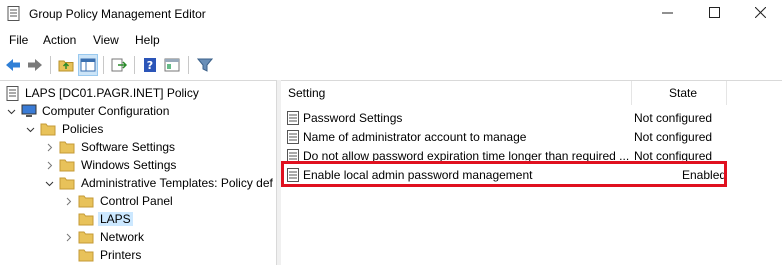 The height and width of the screenshot is (266, 782). I want to click on menu-help: Help, so click(147, 40).